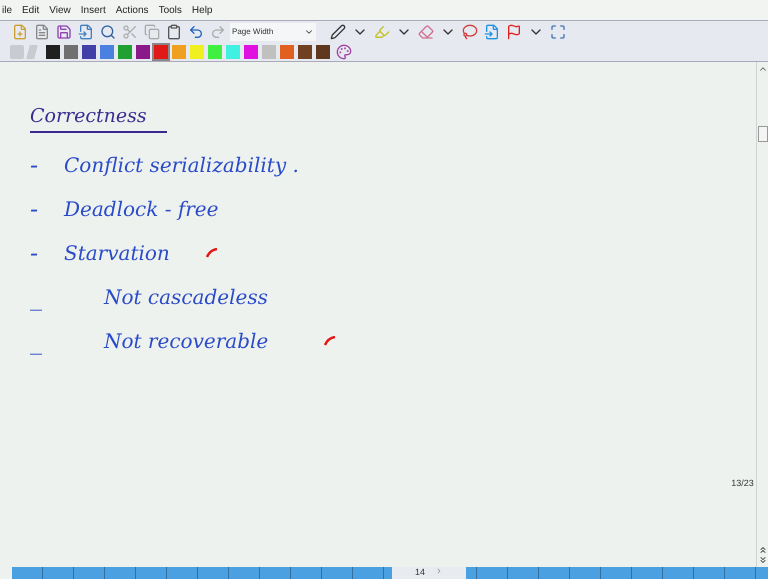 This screenshot has height=579, width=768. Describe the element at coordinates (132, 10) in the screenshot. I see `menu-item: Actions` at that location.